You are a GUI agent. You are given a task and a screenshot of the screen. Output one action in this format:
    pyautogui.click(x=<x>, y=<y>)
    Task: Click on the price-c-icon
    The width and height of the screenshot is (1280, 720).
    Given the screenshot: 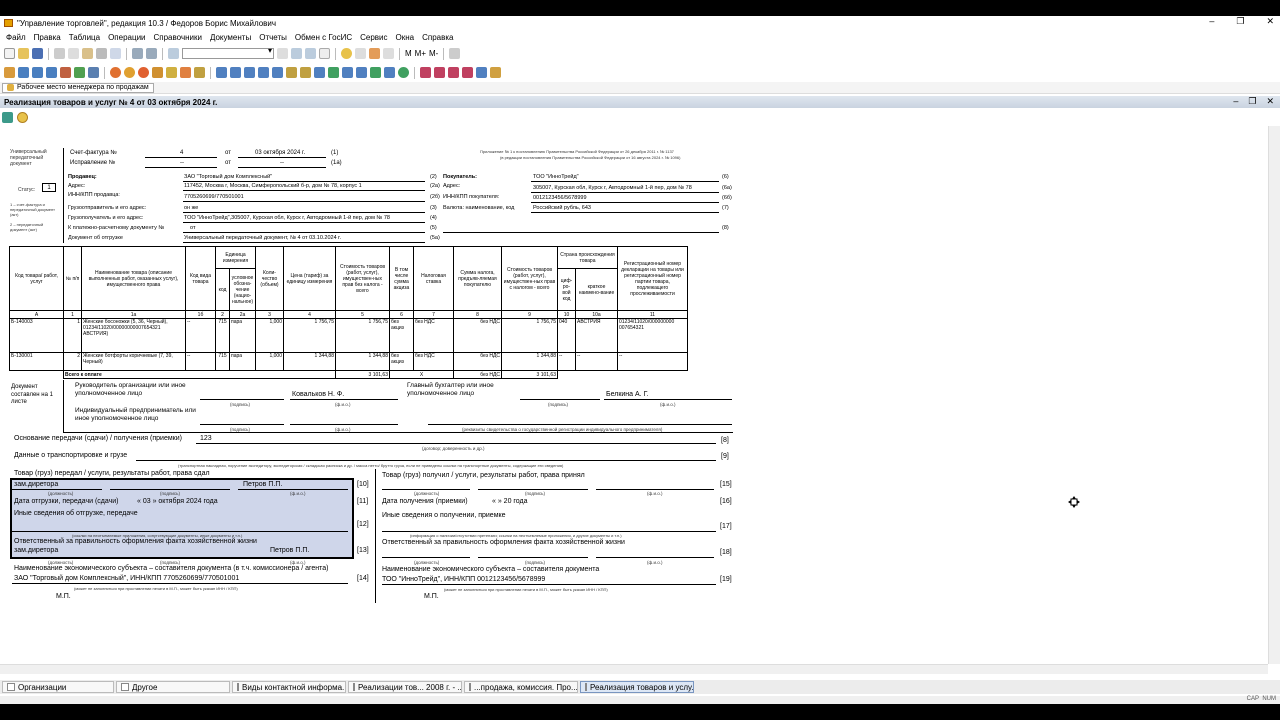 What is the action you would take?
    pyautogui.click(x=453, y=72)
    